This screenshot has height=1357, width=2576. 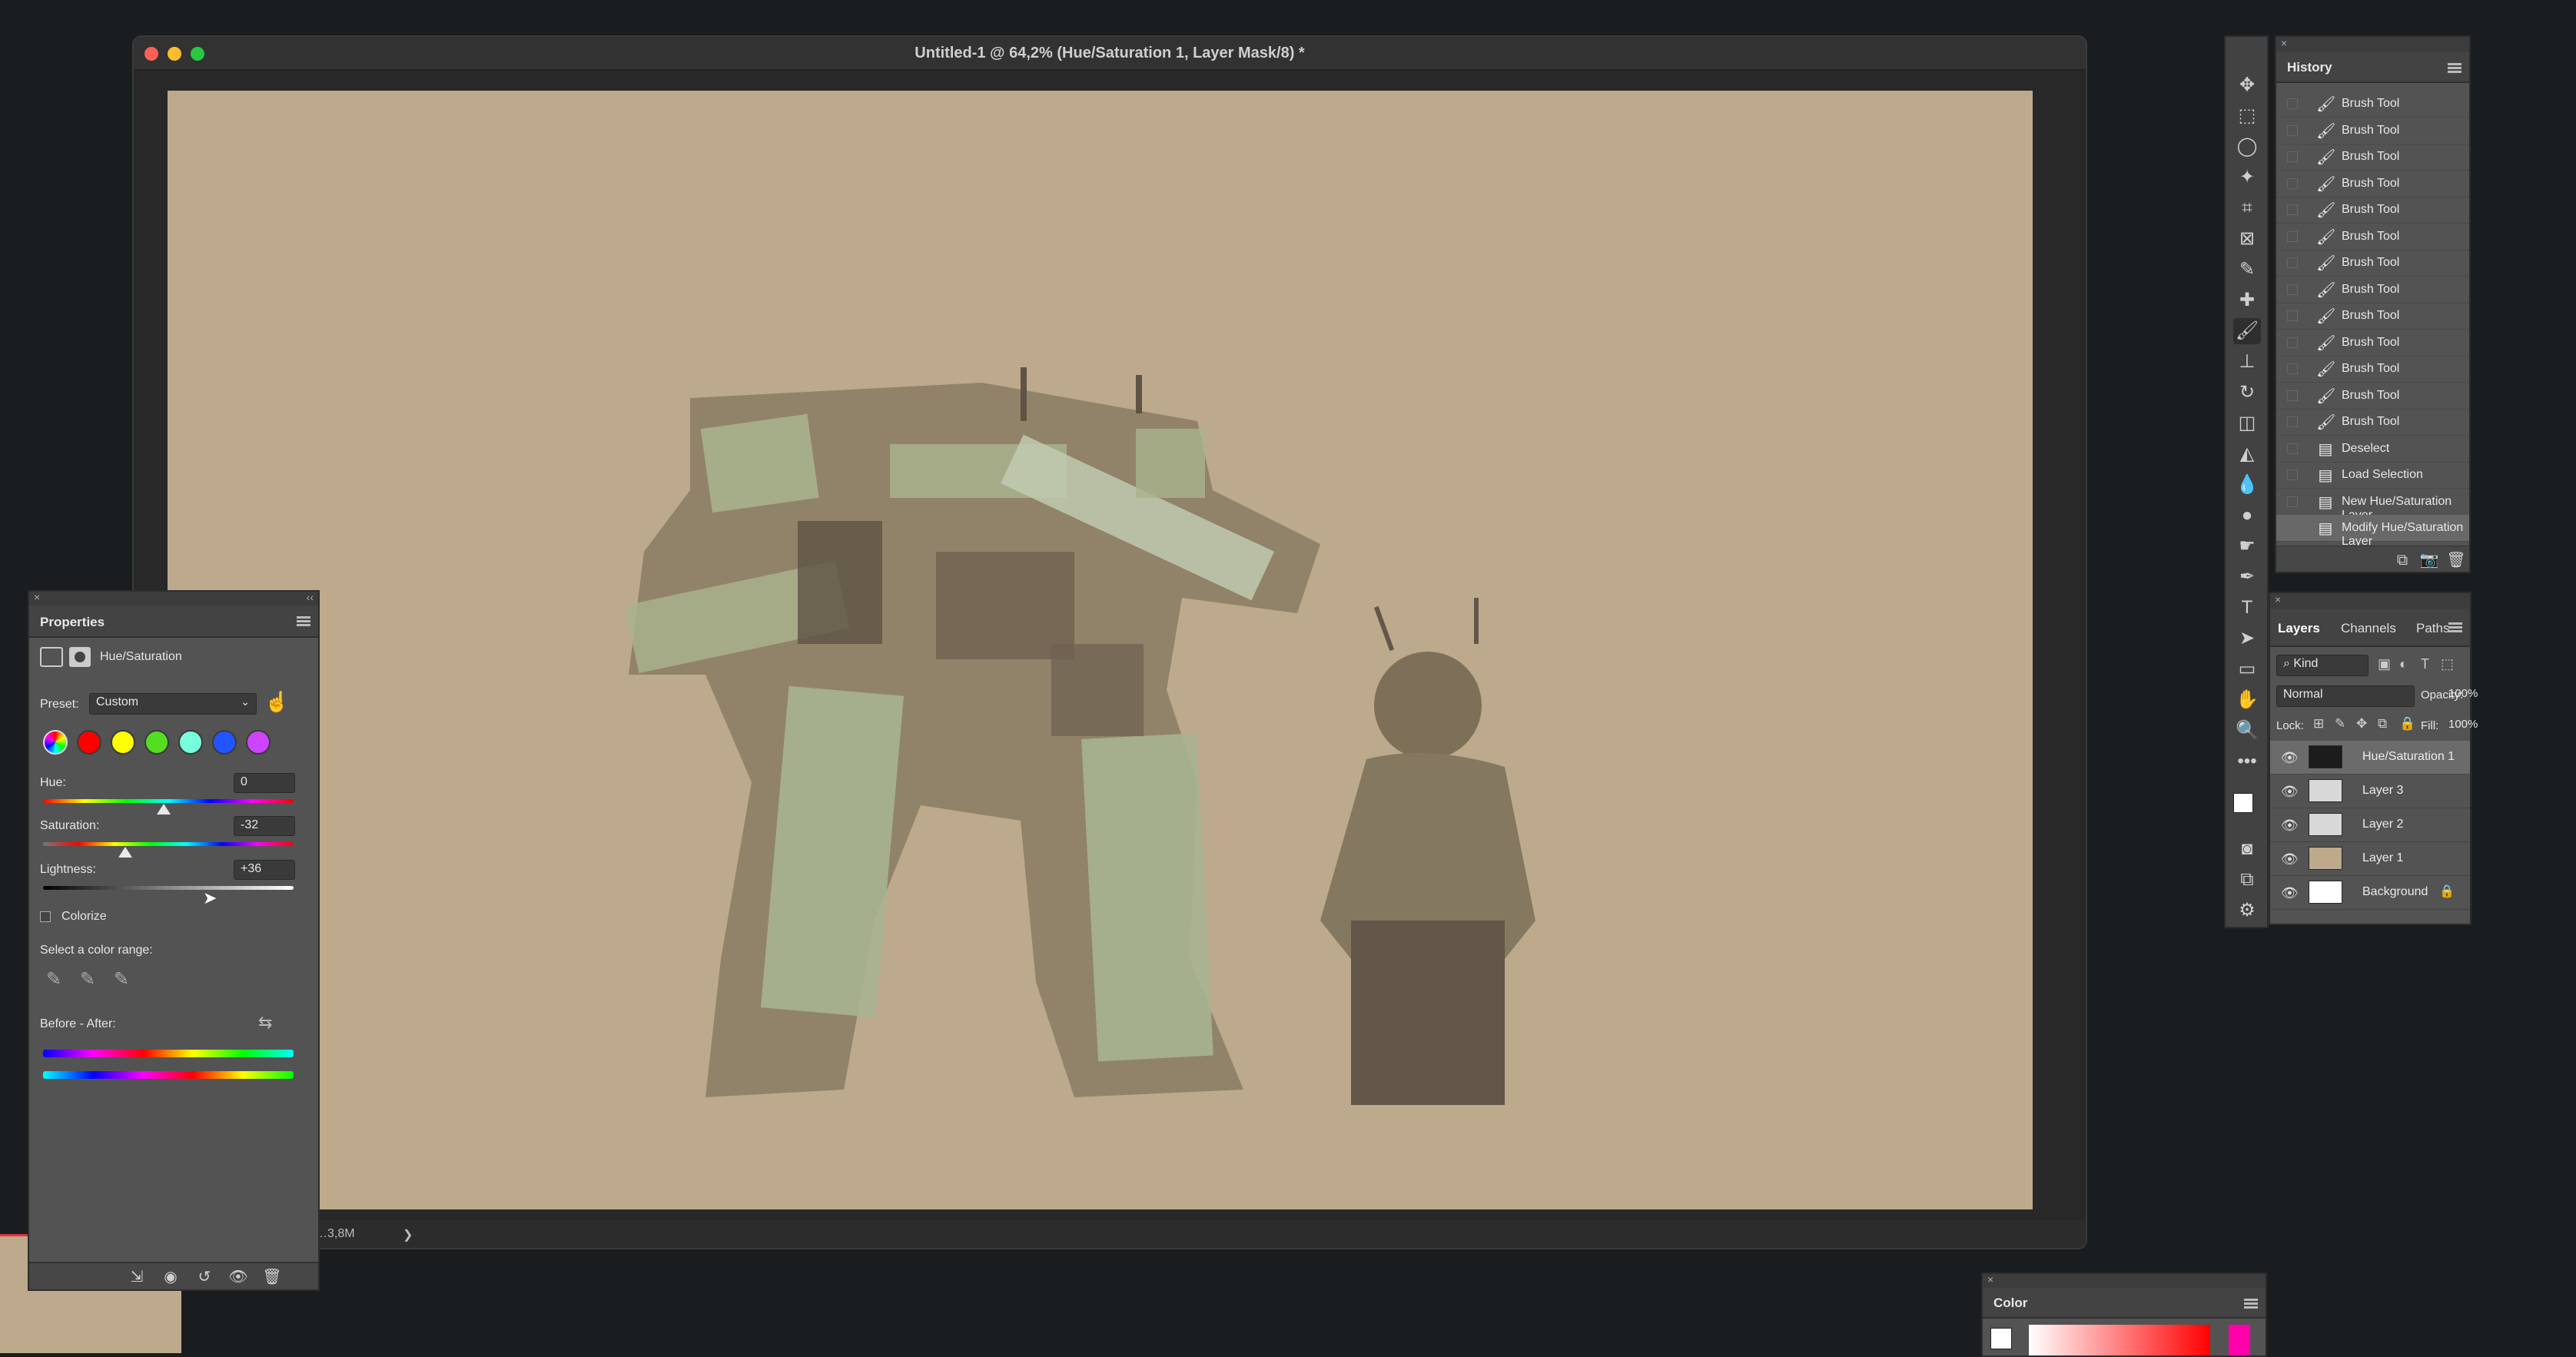 I want to click on blue-swatch, so click(x=224, y=742).